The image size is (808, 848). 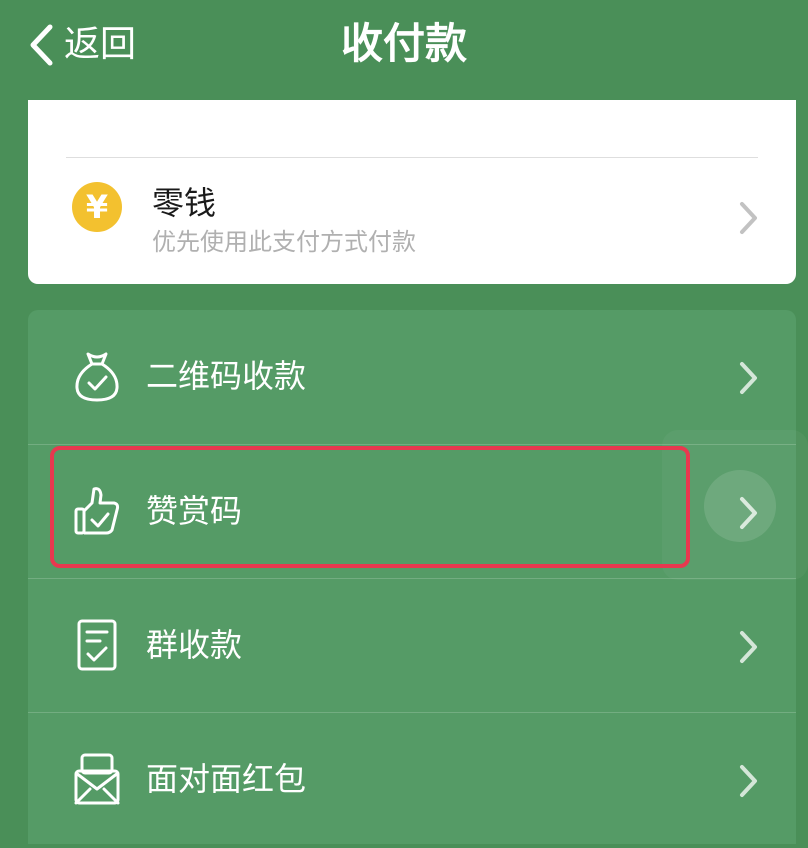 I want to click on yen-icon: ¥, so click(x=97, y=207).